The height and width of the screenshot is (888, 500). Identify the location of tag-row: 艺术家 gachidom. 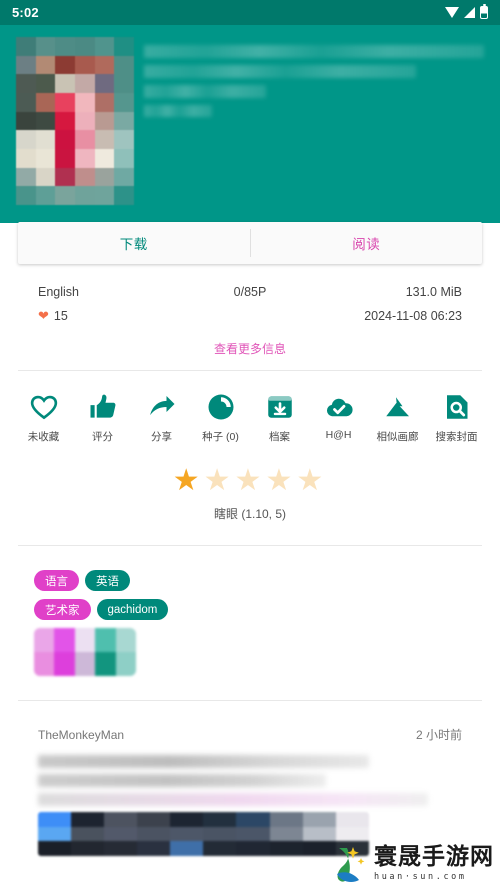
(250, 609).